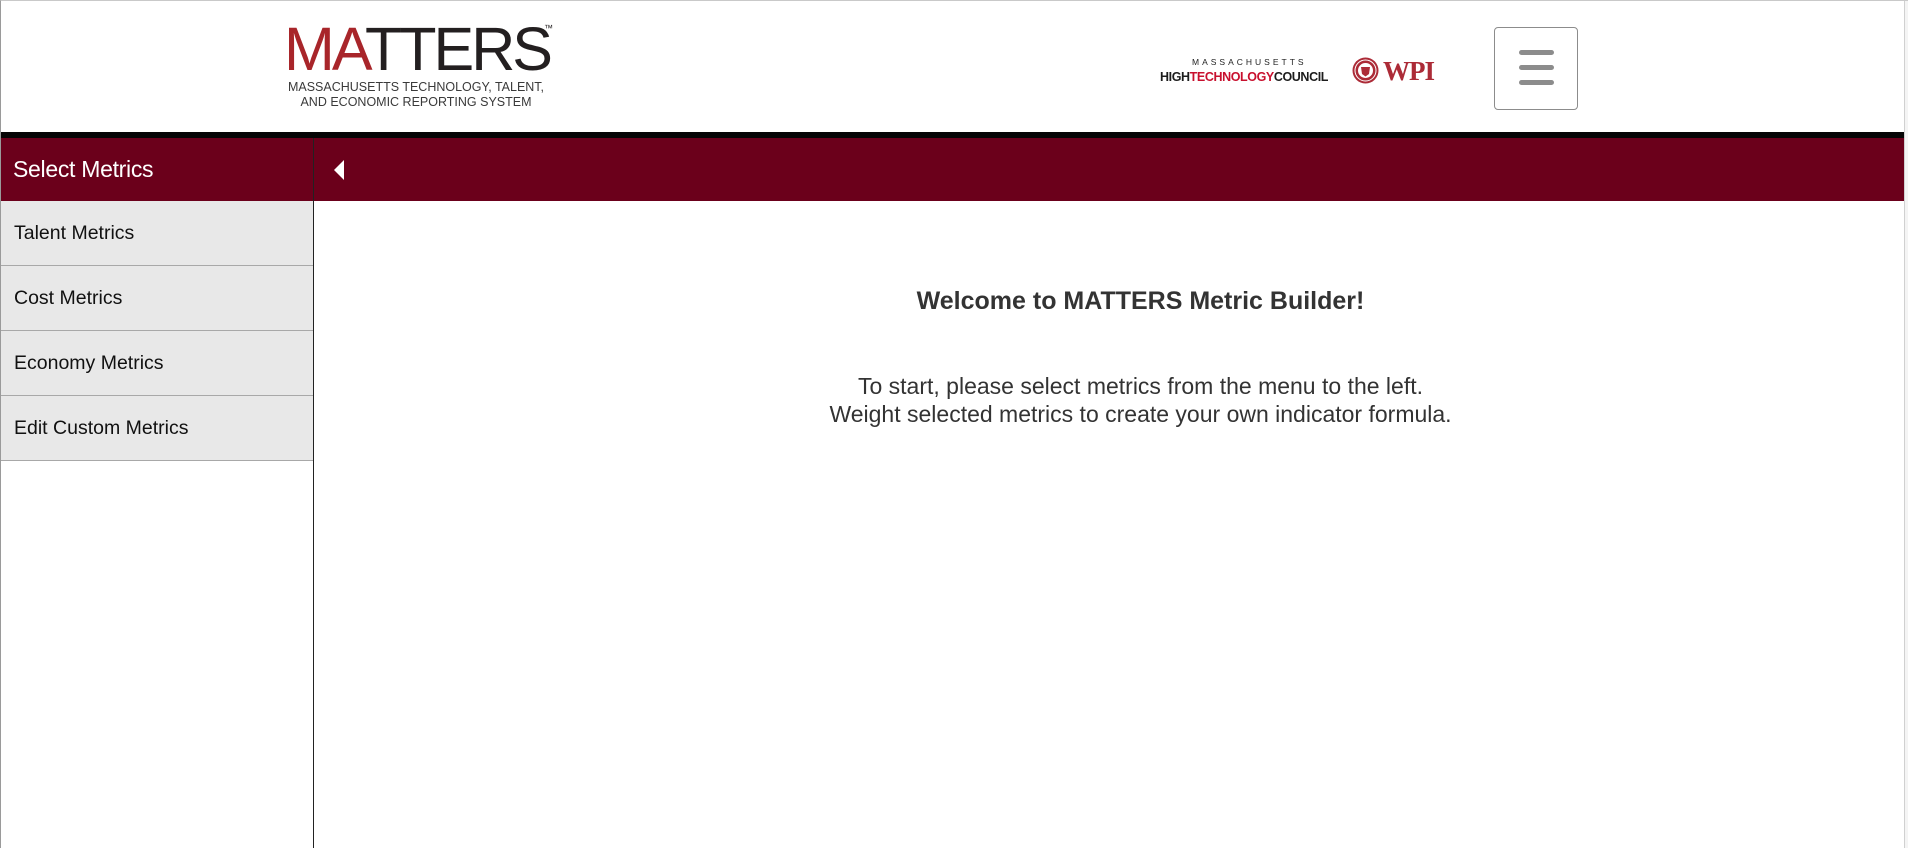 The image size is (1908, 848). I want to click on sidebar-title: Select Metrics, so click(157, 169).